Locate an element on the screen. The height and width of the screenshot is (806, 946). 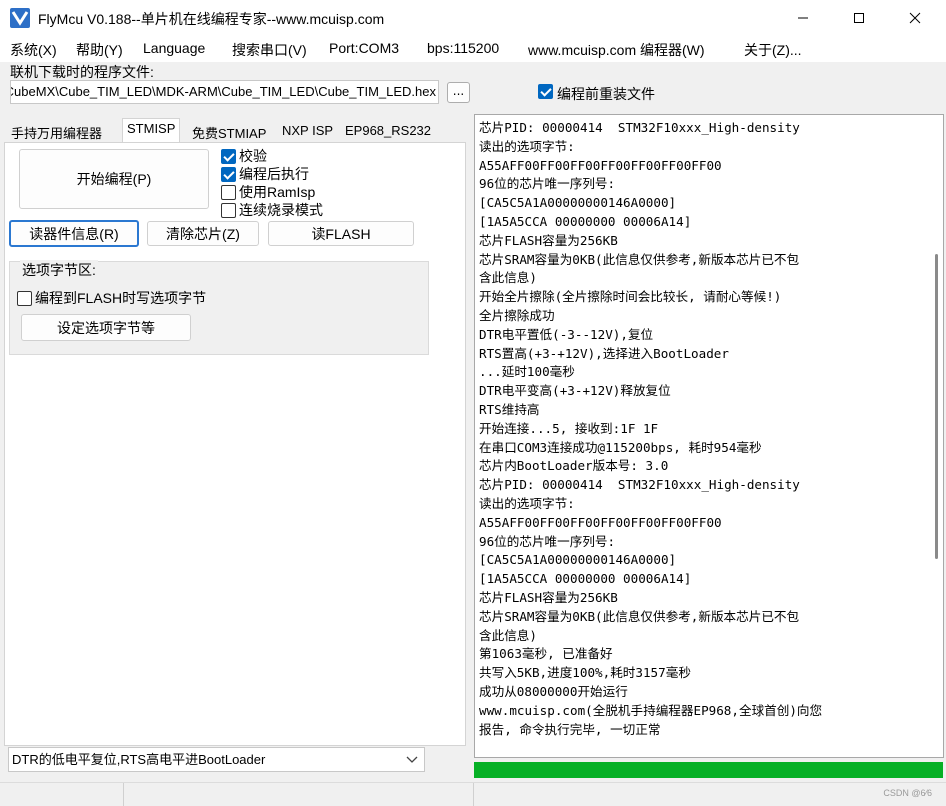
reload-before-program-label: 编程前重装文件 is located at coordinates (606, 94).